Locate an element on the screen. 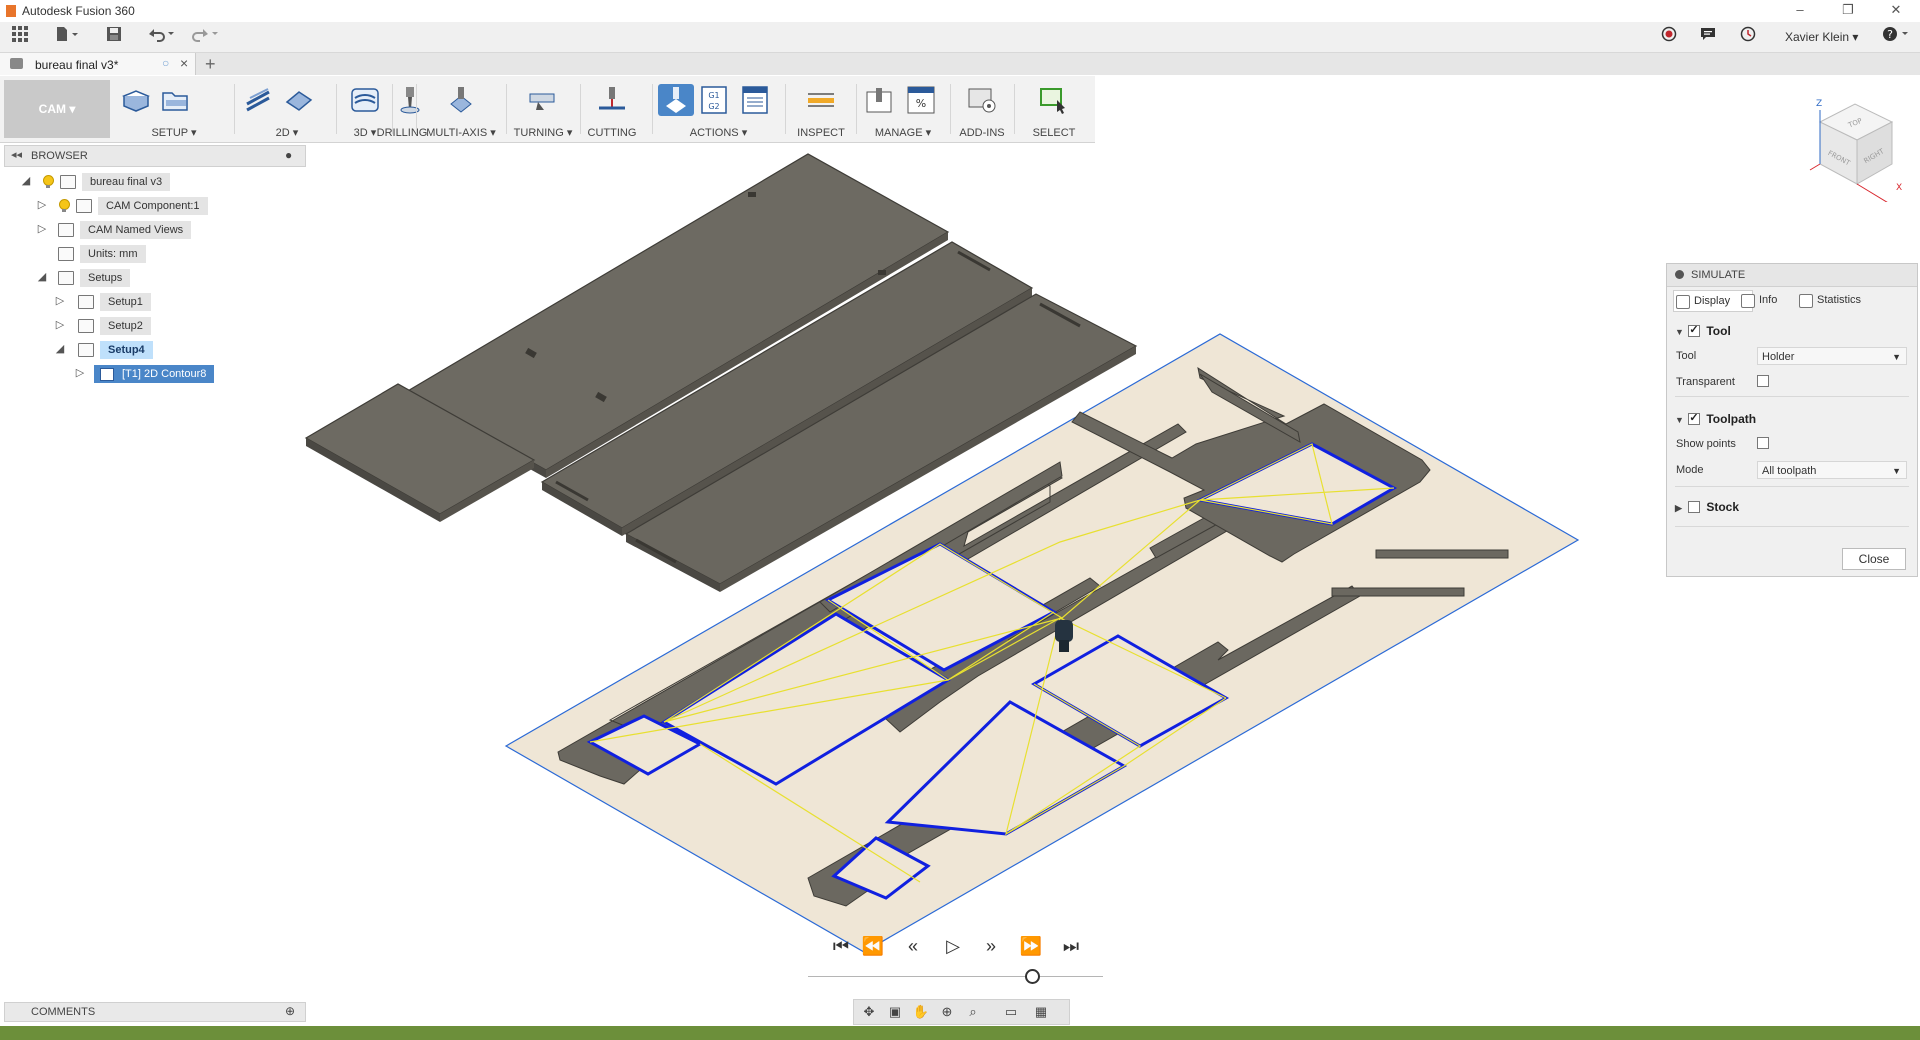 The image size is (1920, 1040). select-group: SELECT is located at coordinates (1054, 109).